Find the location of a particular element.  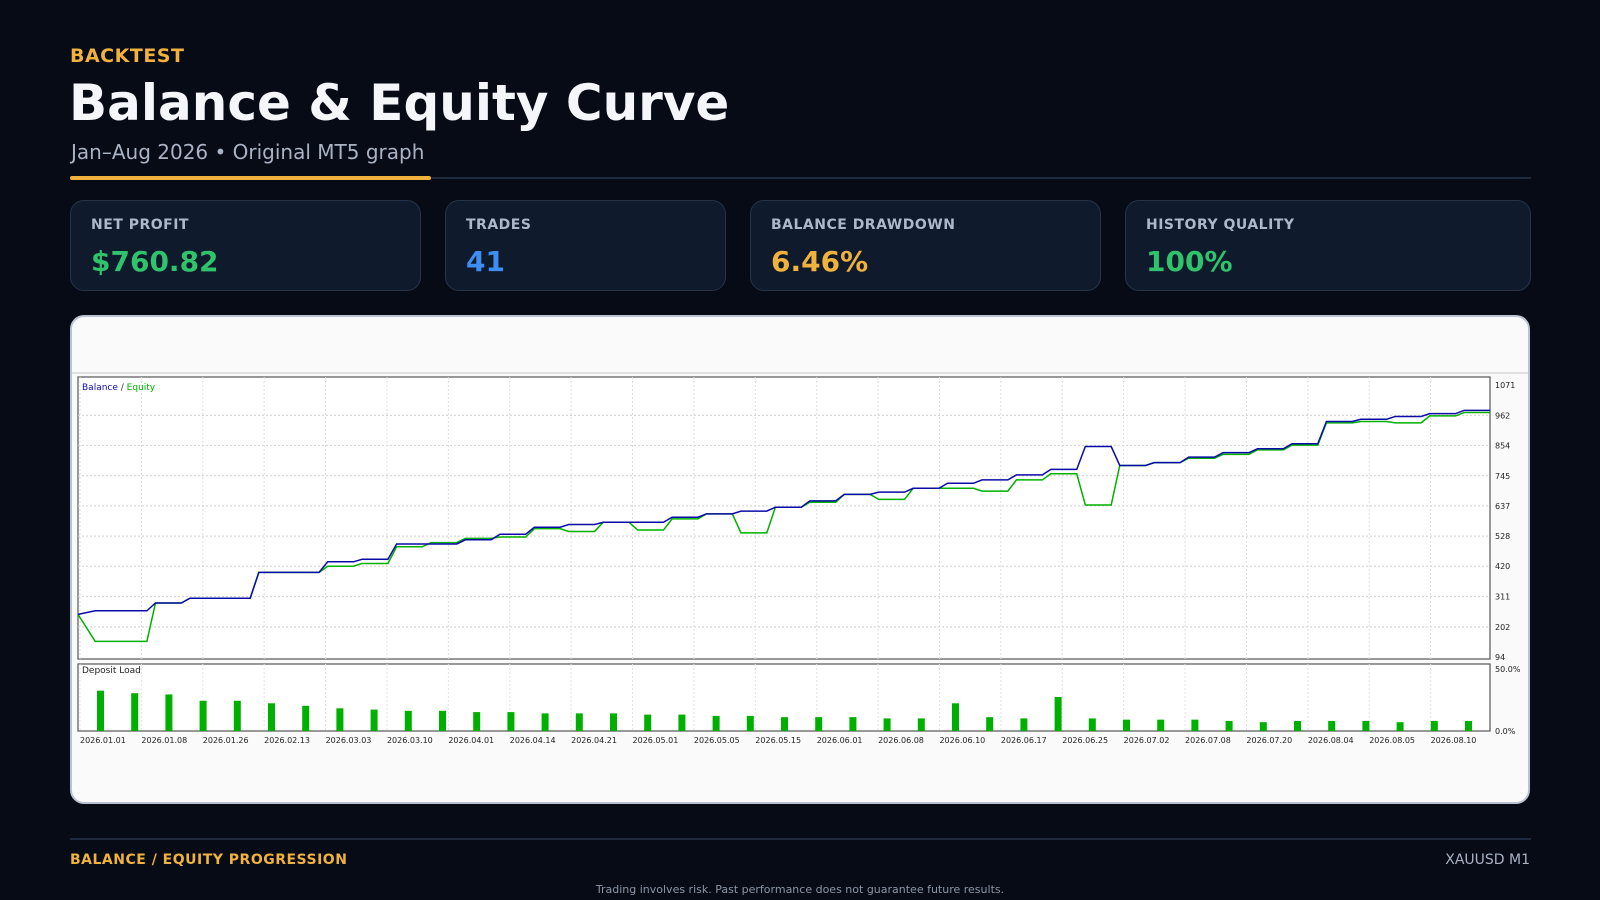

x-tick-label: 2026.05.05 is located at coordinates (717, 740).